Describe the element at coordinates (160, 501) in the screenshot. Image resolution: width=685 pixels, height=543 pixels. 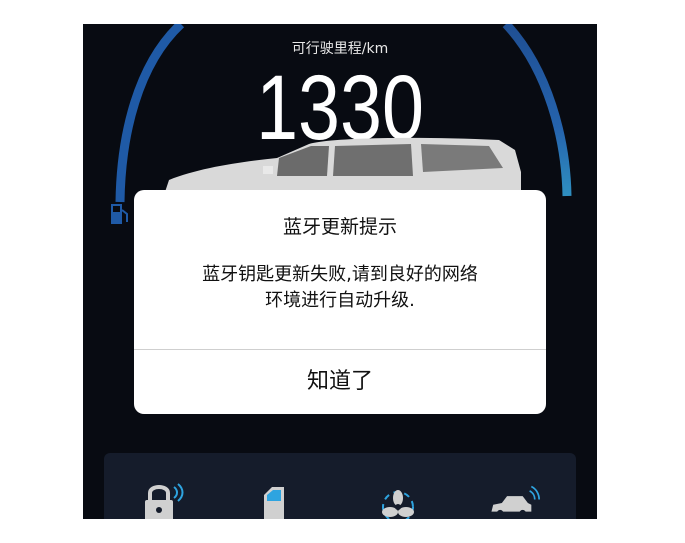
I see `lock-icon` at that location.